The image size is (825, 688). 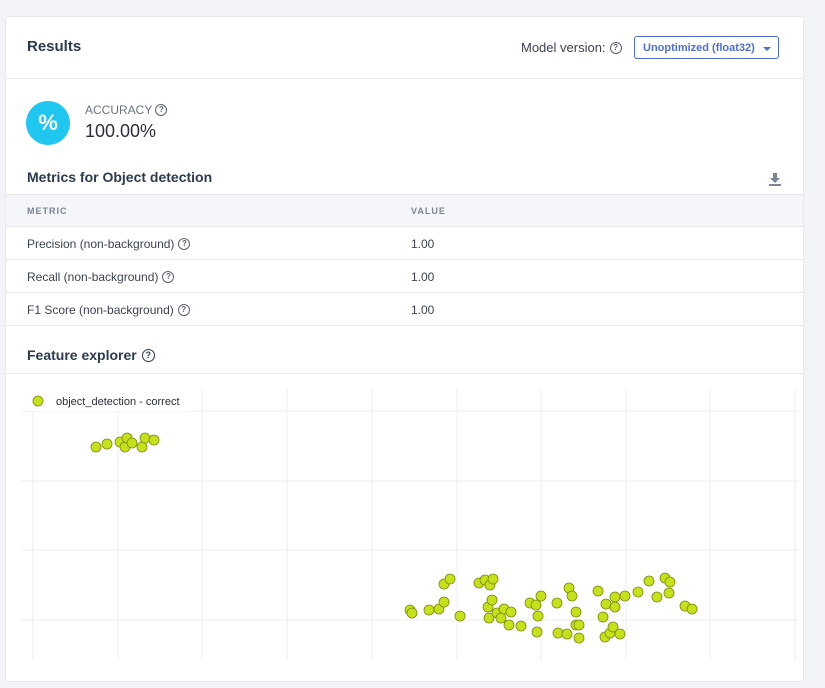 I want to click on column-header-value: VALUE, so click(x=428, y=211).